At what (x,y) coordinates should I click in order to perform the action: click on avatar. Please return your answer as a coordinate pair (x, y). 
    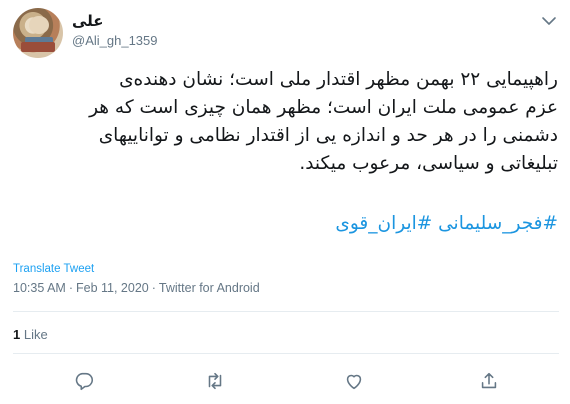
    Looking at the image, I should click on (38, 33).